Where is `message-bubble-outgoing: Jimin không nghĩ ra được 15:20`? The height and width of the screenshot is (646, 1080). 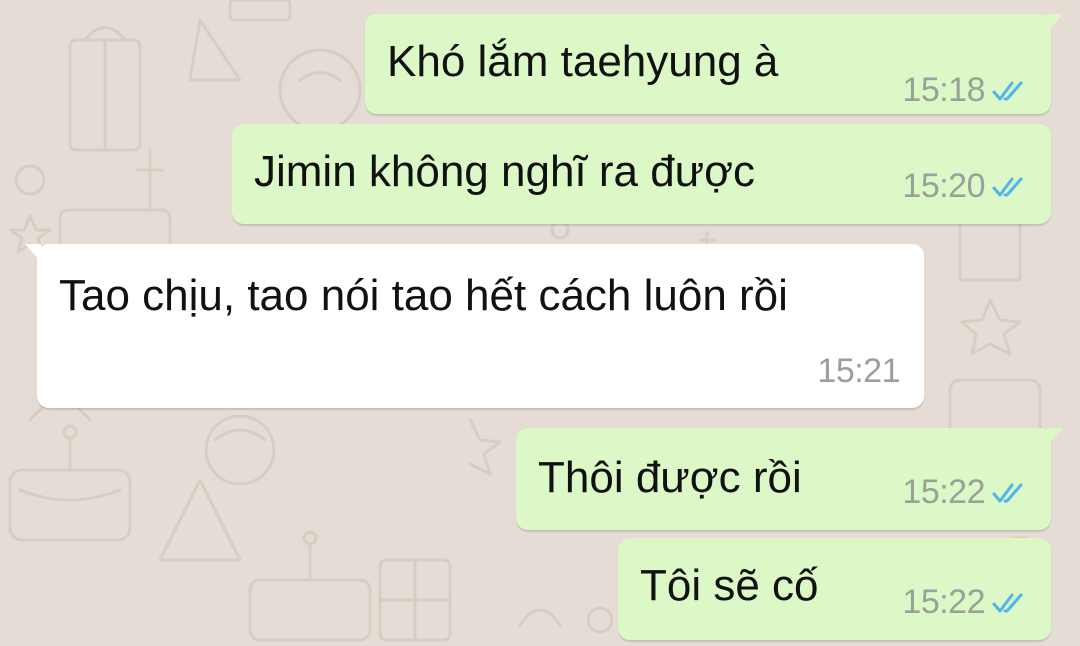 message-bubble-outgoing: Jimin không nghĩ ra được 15:20 is located at coordinates (641, 174).